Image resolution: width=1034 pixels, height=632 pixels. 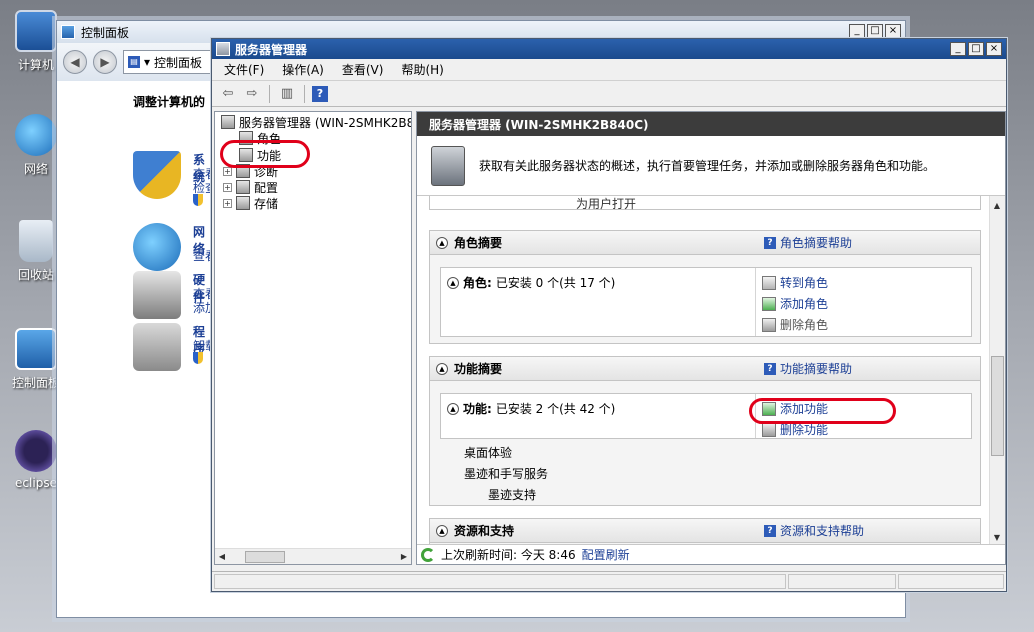 I want to click on resources-help-link: ? 资源和支持帮助, so click(x=814, y=530).